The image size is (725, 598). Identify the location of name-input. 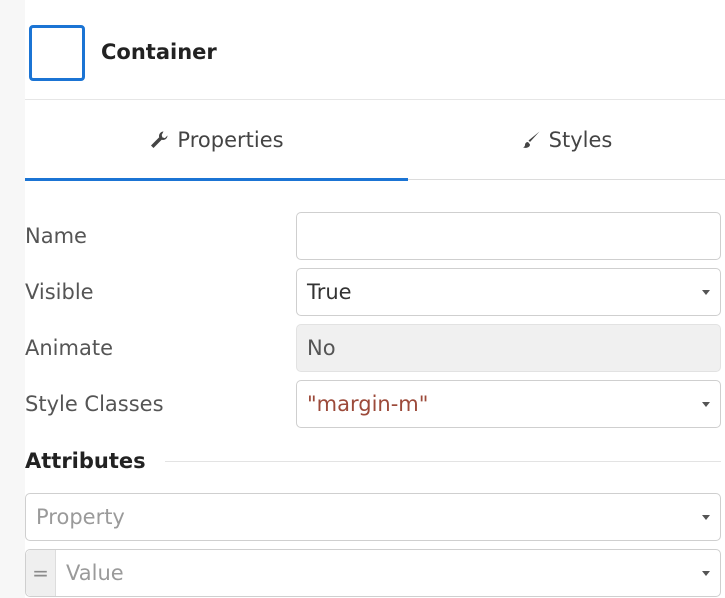
(508, 236).